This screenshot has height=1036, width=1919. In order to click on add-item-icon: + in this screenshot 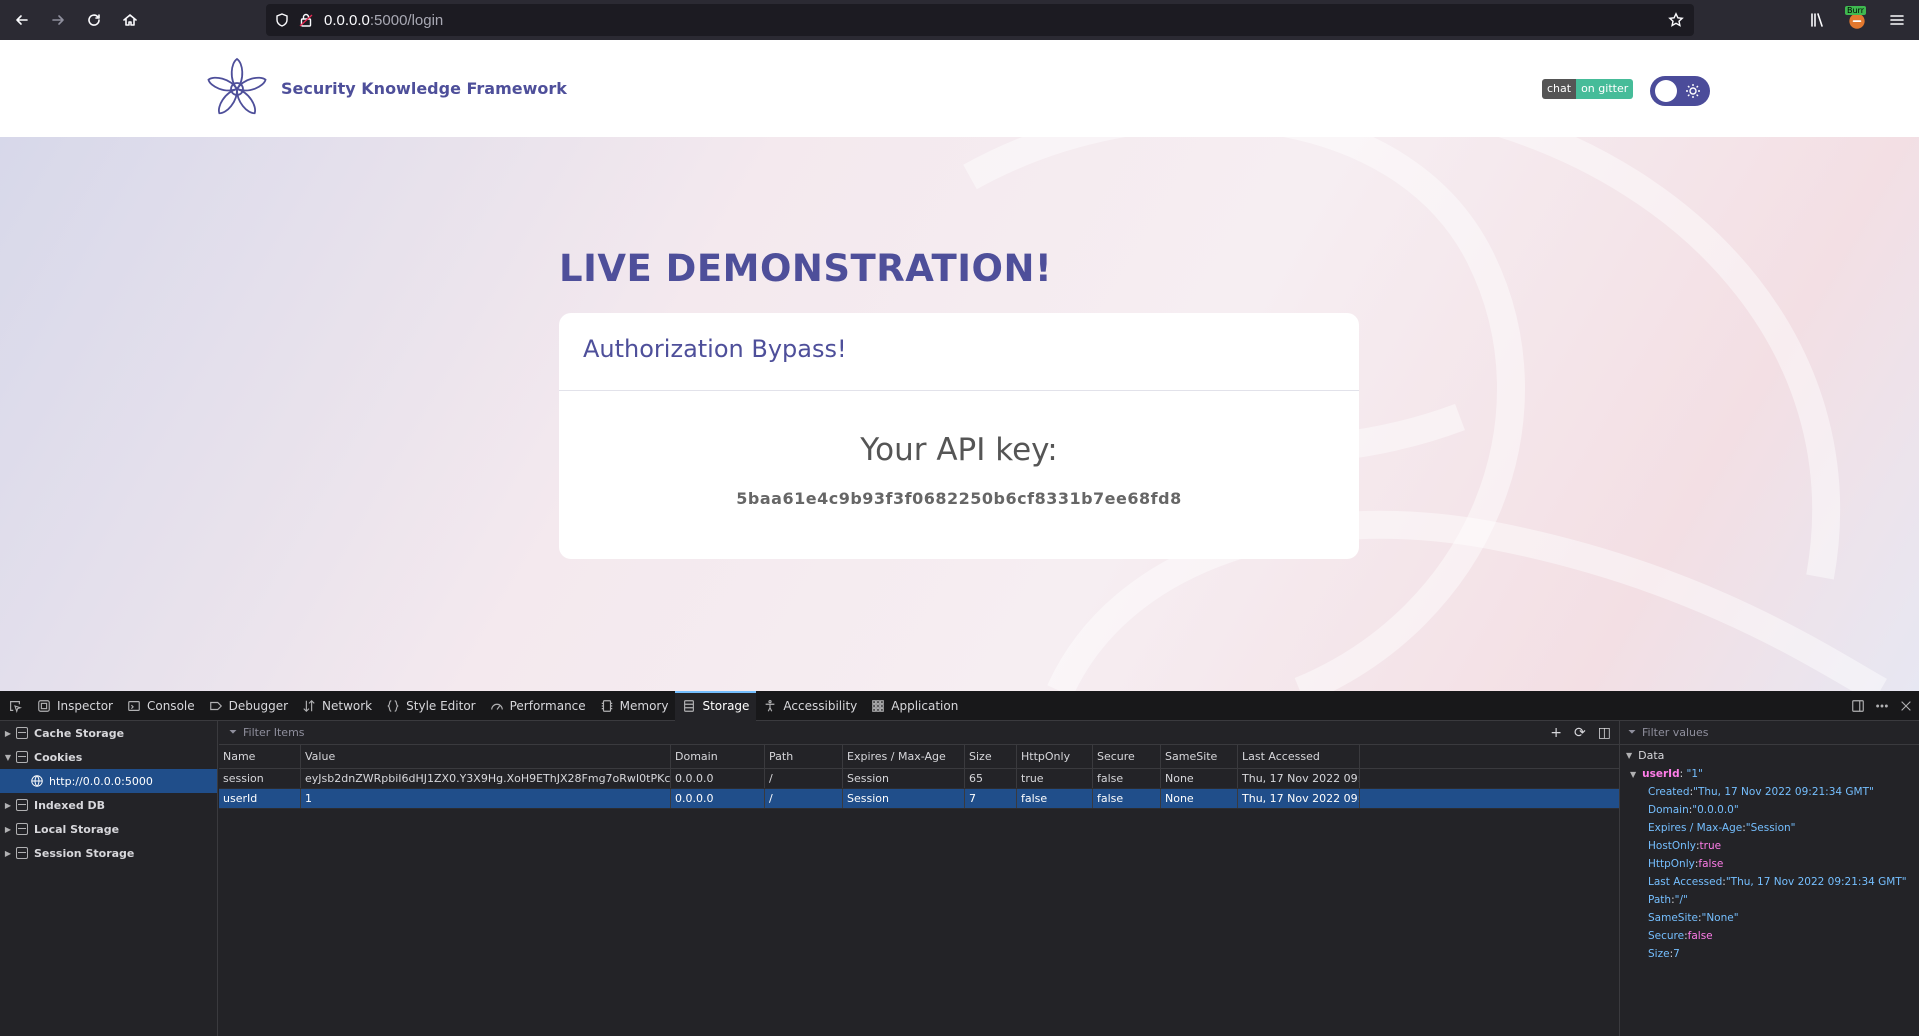, I will do `click(1556, 733)`.